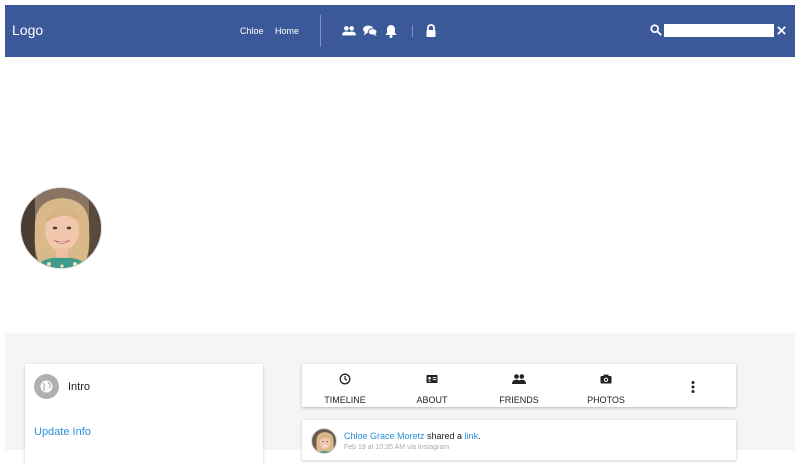 This screenshot has height=464, width=800. Describe the element at coordinates (432, 385) in the screenshot. I see `tab-about: ABOUT` at that location.